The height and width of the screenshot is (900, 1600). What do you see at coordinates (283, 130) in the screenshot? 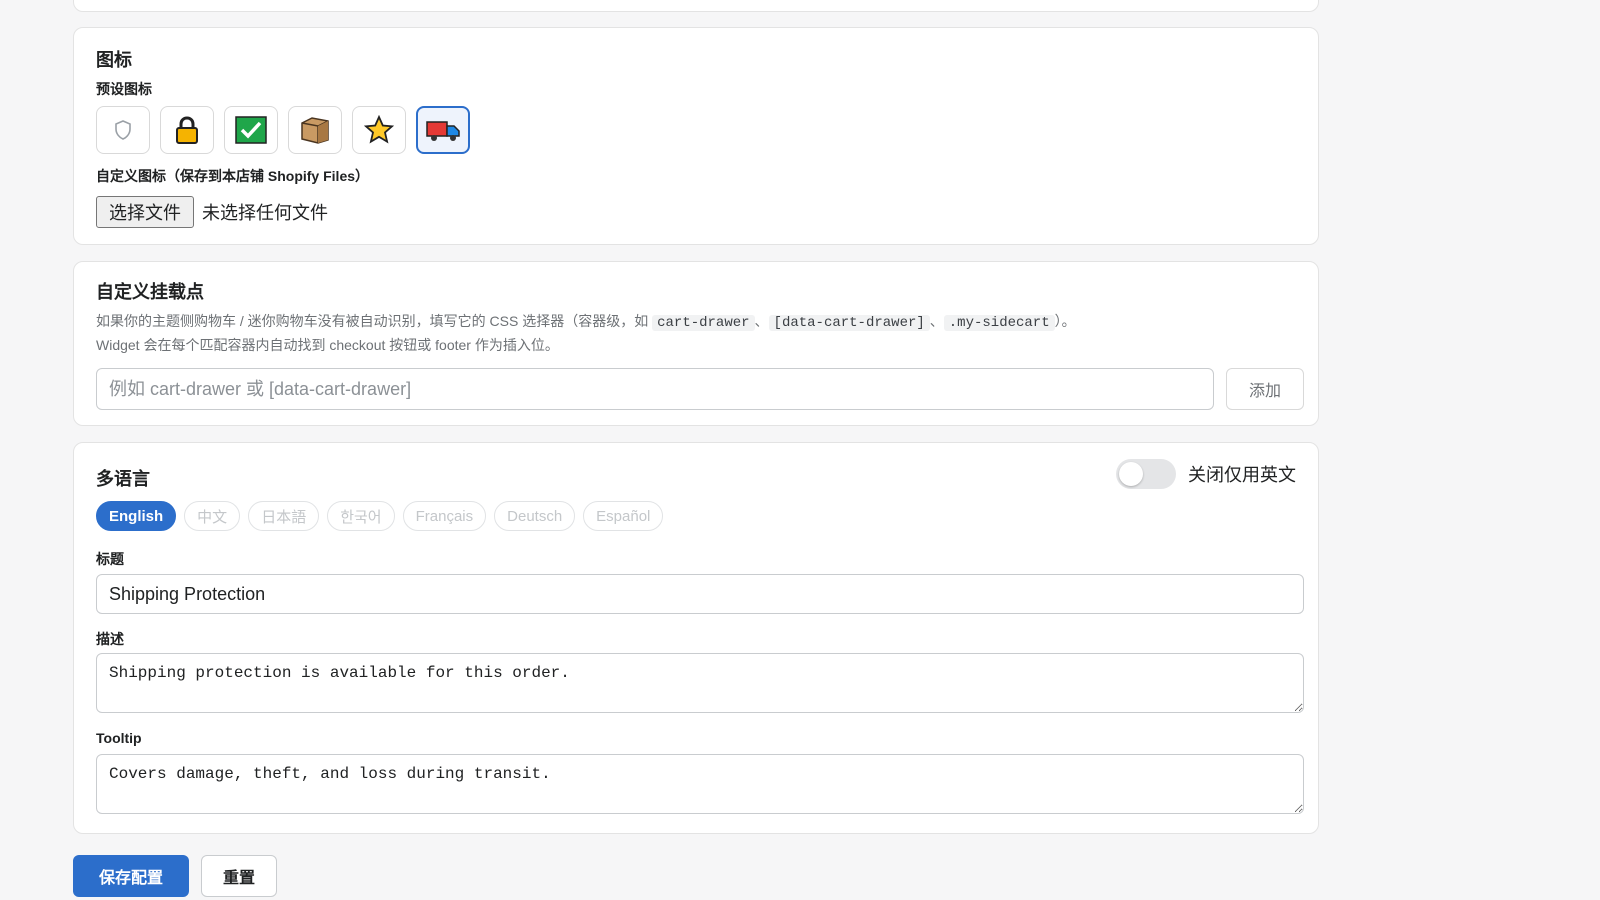
I see `preset-icon-list` at bounding box center [283, 130].